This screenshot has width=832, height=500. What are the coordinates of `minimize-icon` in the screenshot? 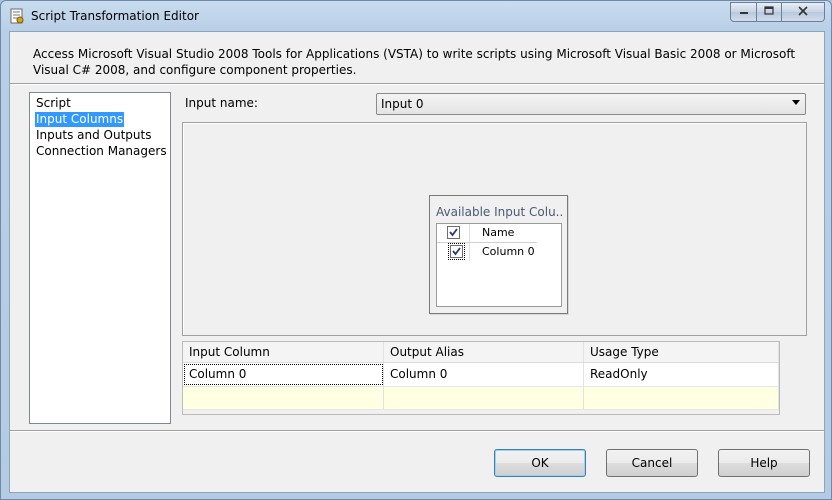 It's located at (744, 12).